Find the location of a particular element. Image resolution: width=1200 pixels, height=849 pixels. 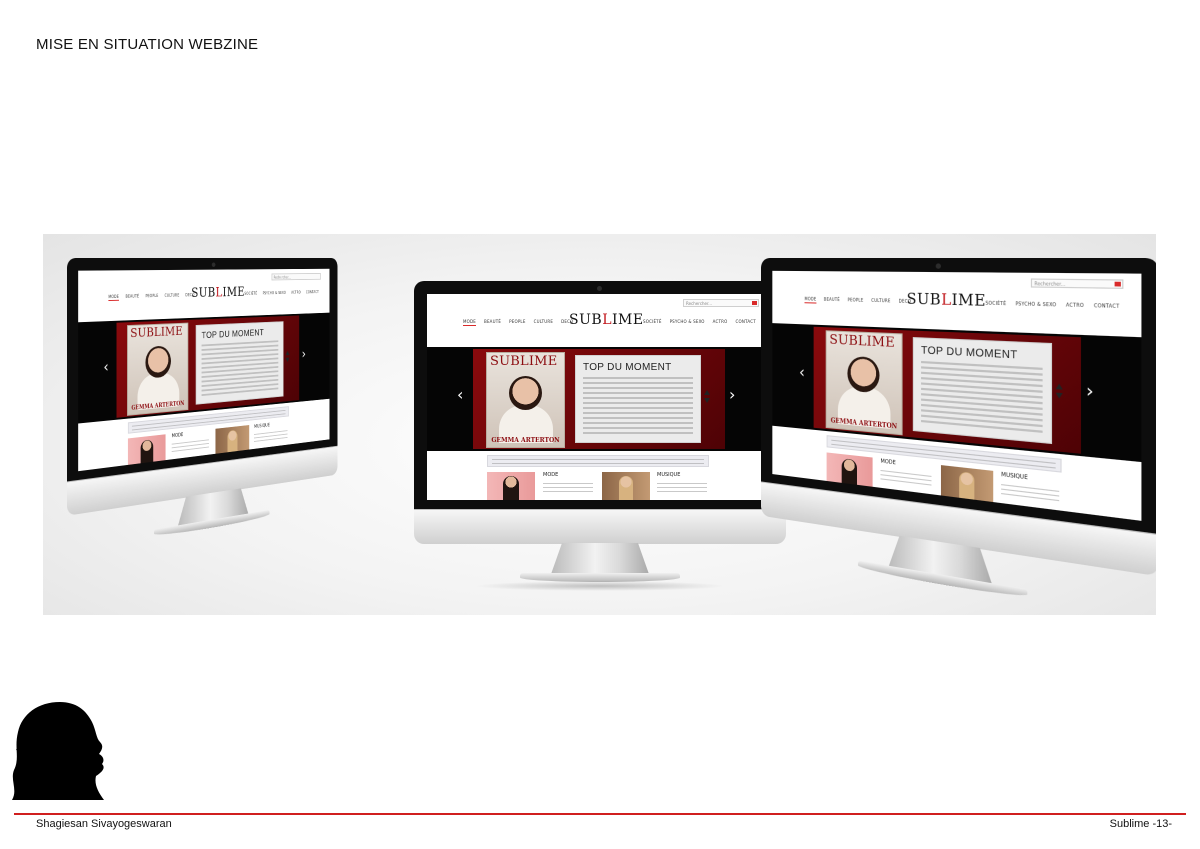

article-card: TOP DU MOMENT is located at coordinates (638, 399).